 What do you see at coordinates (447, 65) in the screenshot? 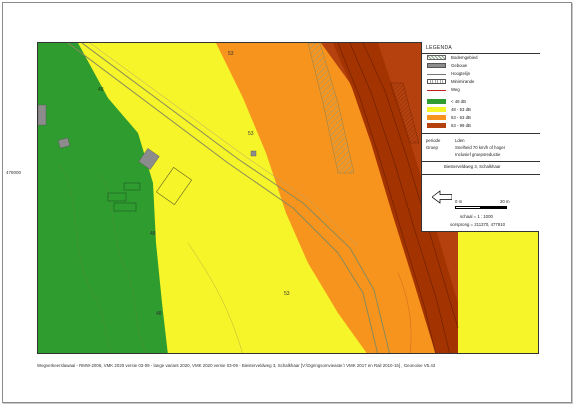
I see `legend-item-gebouw: Gebouw` at bounding box center [447, 65].